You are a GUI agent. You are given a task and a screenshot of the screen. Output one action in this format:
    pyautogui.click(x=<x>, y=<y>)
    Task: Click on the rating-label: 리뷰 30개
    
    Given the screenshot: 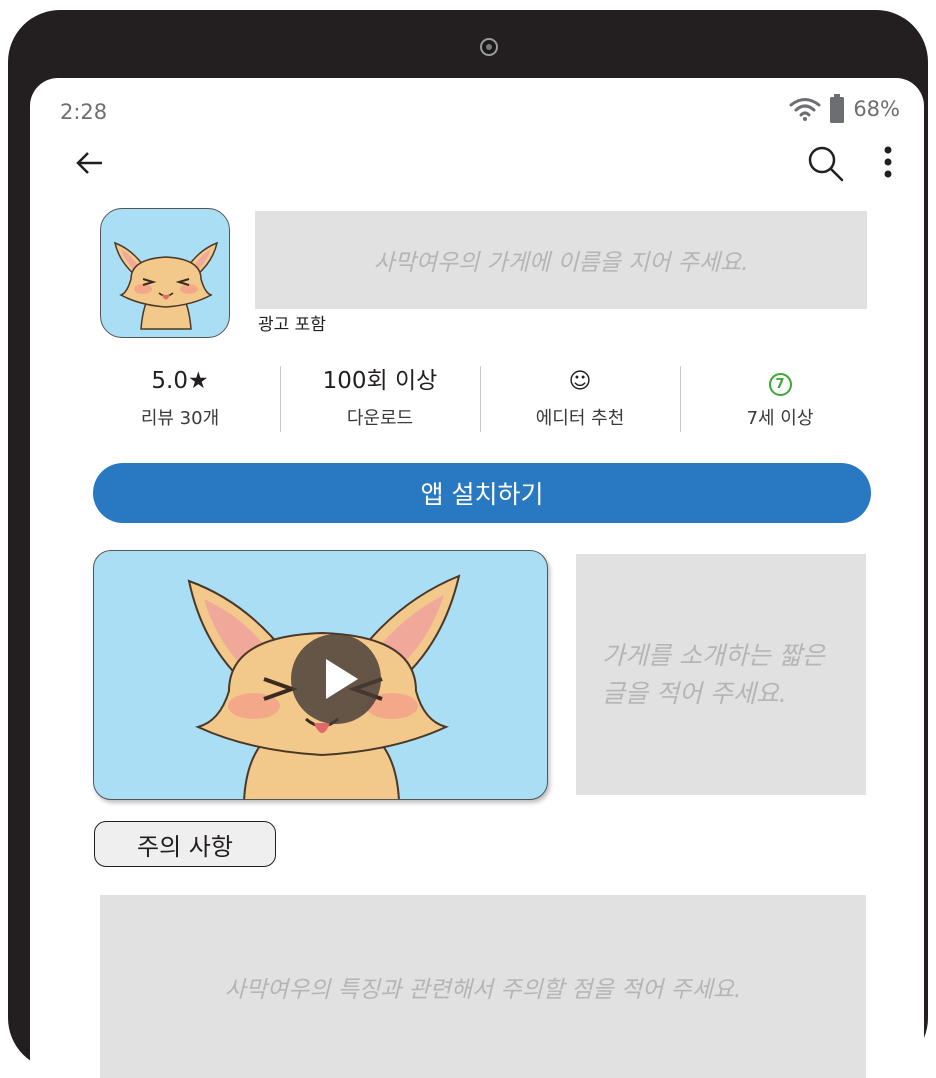 What is the action you would take?
    pyautogui.click(x=180, y=418)
    